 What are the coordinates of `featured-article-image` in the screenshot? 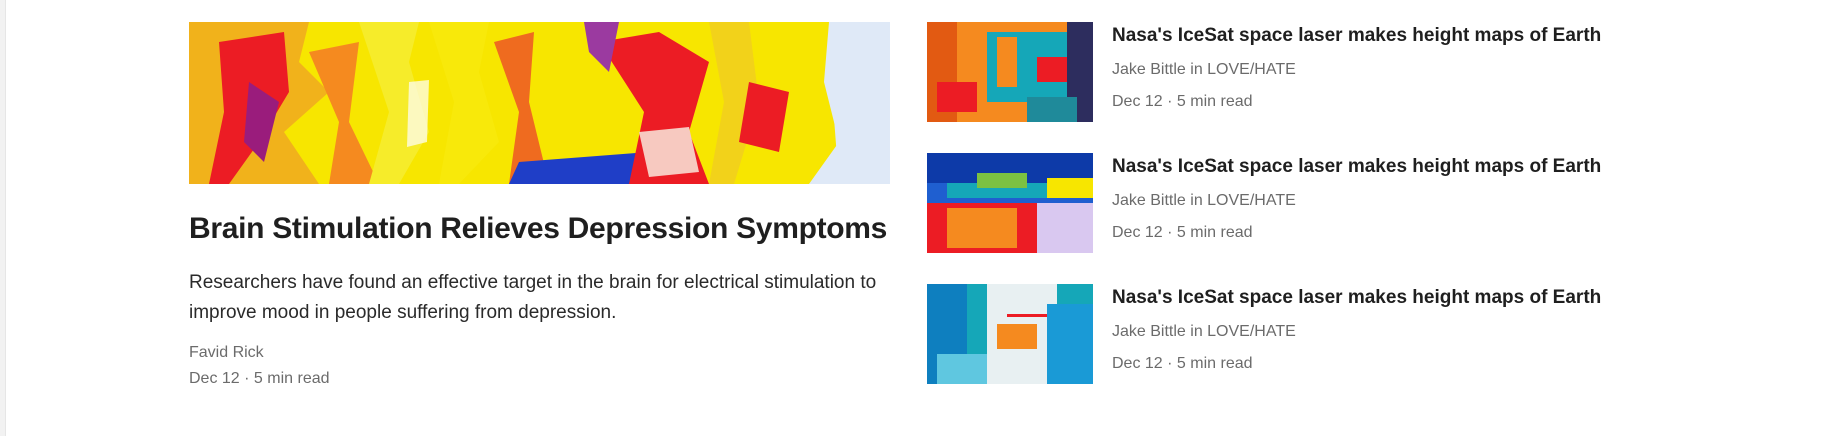 It's located at (539, 103).